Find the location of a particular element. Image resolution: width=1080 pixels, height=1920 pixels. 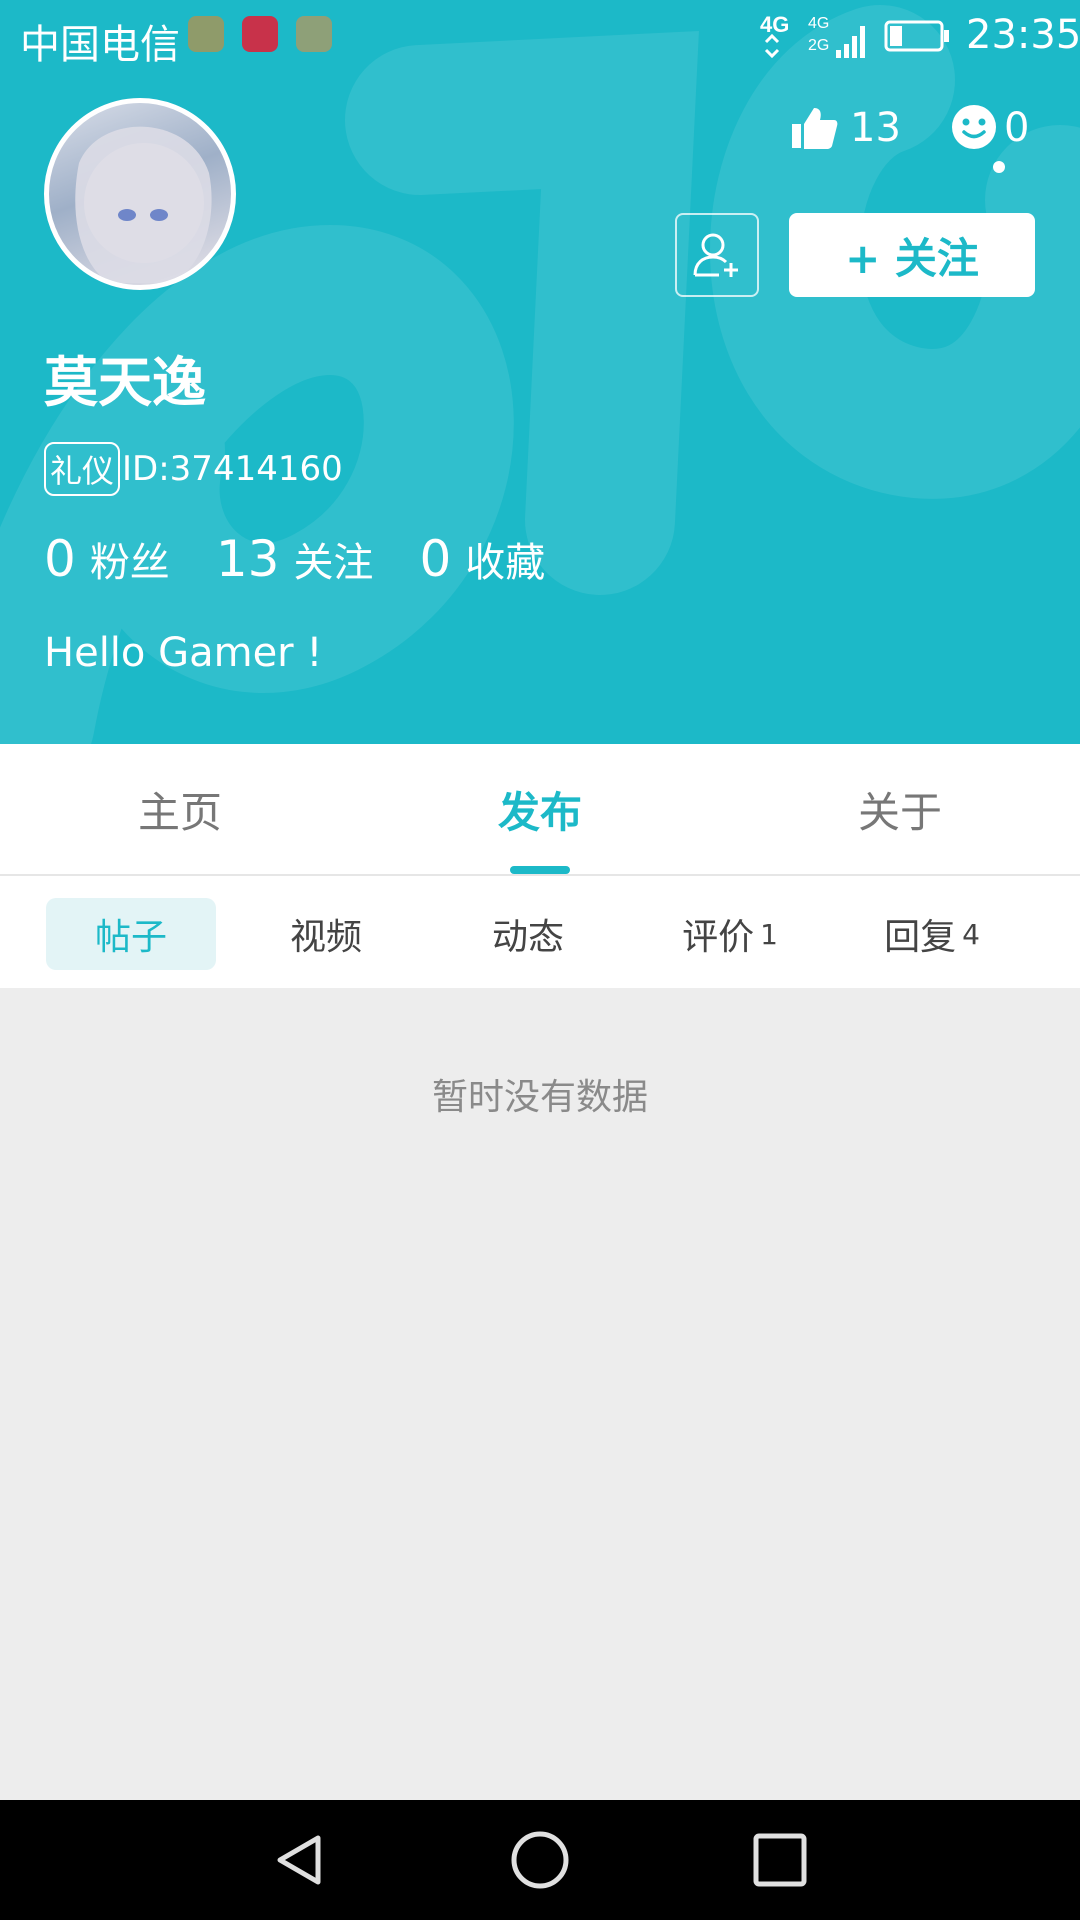

subtab-reviews: 评价 1 is located at coordinates (730, 934).